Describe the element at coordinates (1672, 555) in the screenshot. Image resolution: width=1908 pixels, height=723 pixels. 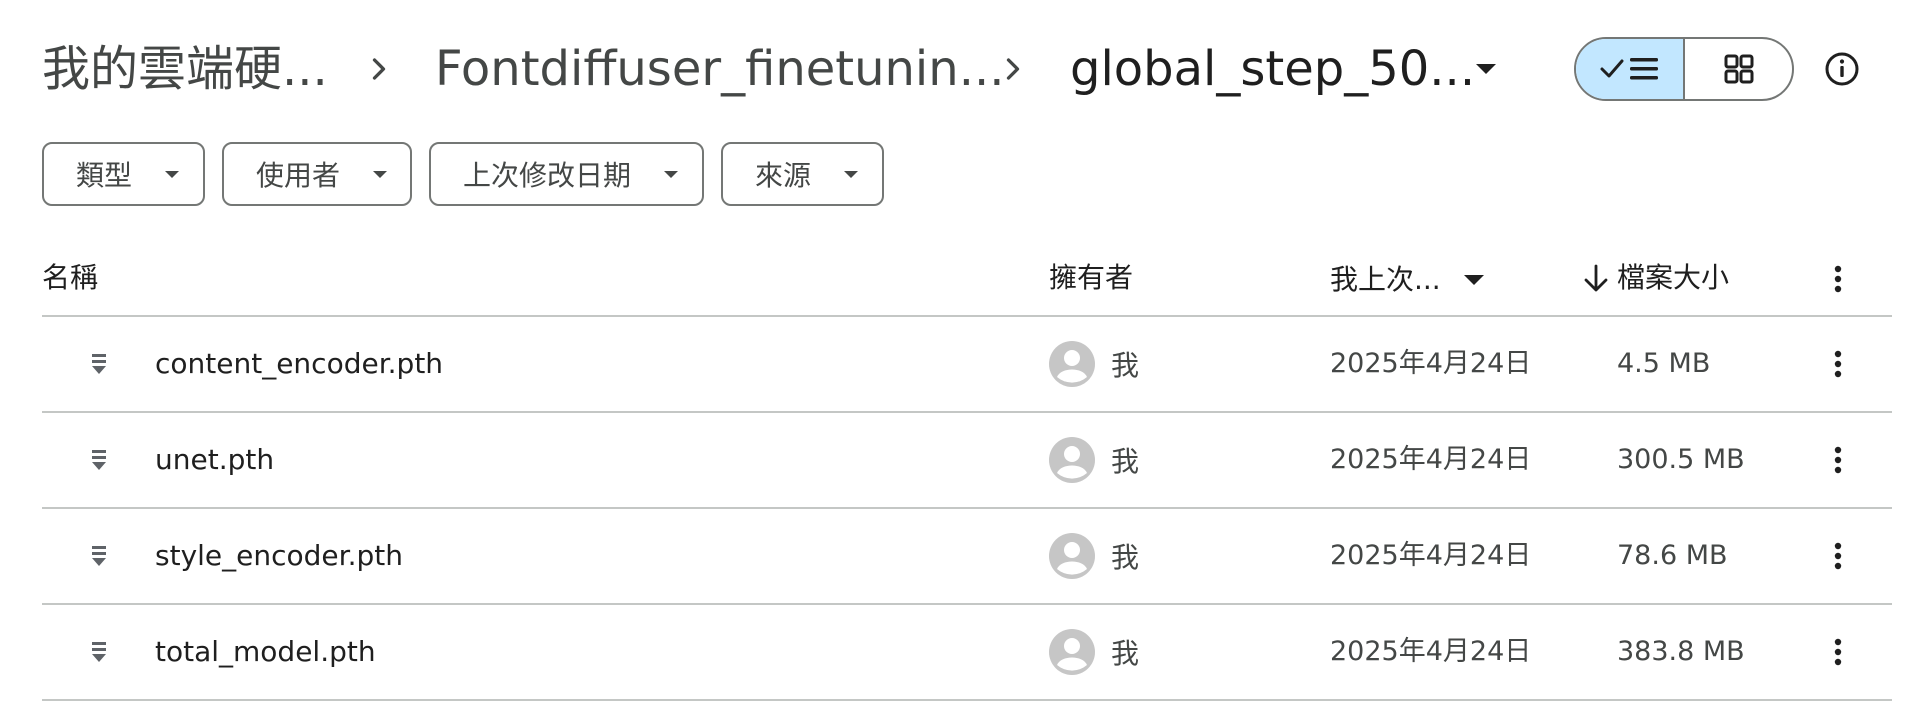
I see `file-size: 78.6 MB` at that location.